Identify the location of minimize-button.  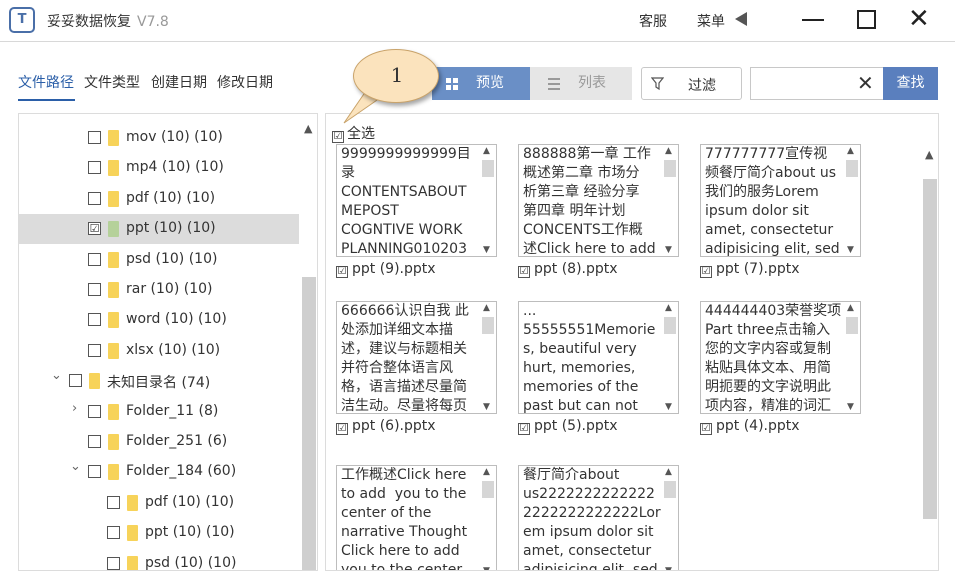
(813, 20).